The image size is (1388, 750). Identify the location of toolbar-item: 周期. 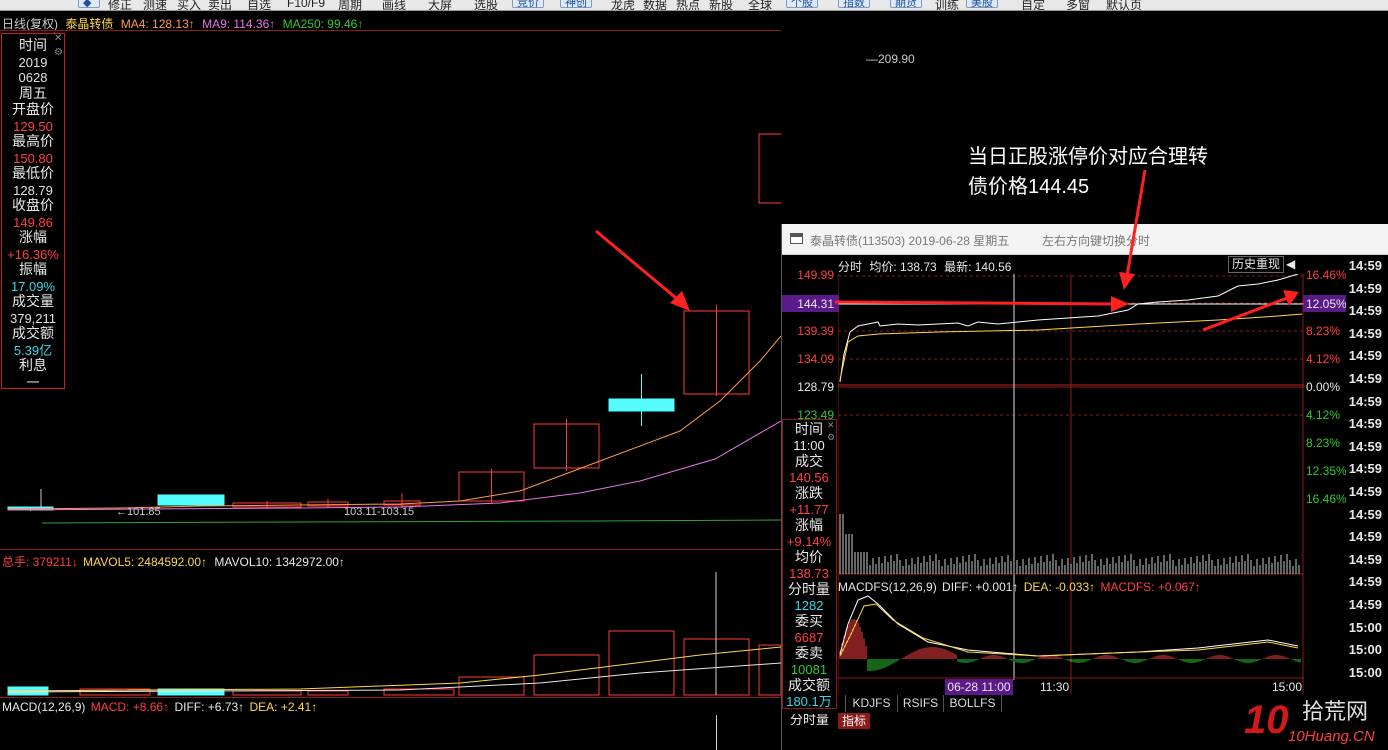
(350, 5).